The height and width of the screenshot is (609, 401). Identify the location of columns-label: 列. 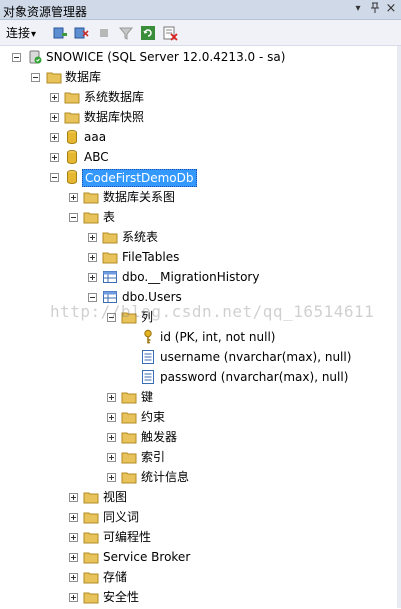
(147, 317).